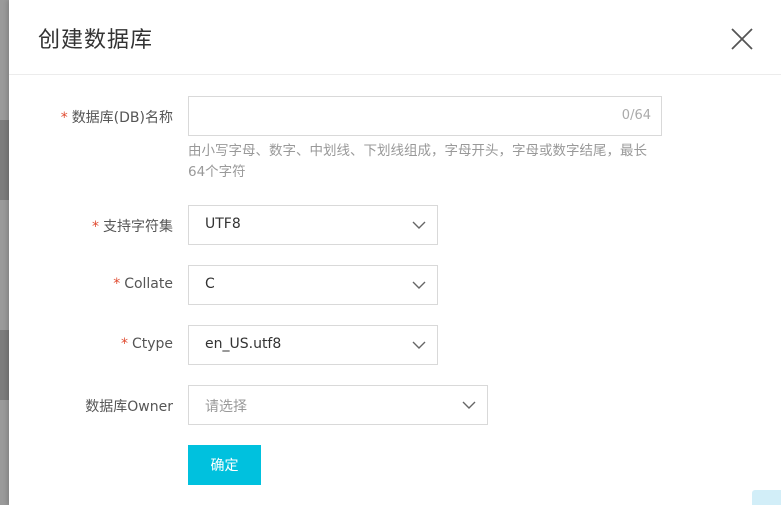 The height and width of the screenshot is (505, 781). What do you see at coordinates (413, 116) in the screenshot?
I see `db-name-input` at bounding box center [413, 116].